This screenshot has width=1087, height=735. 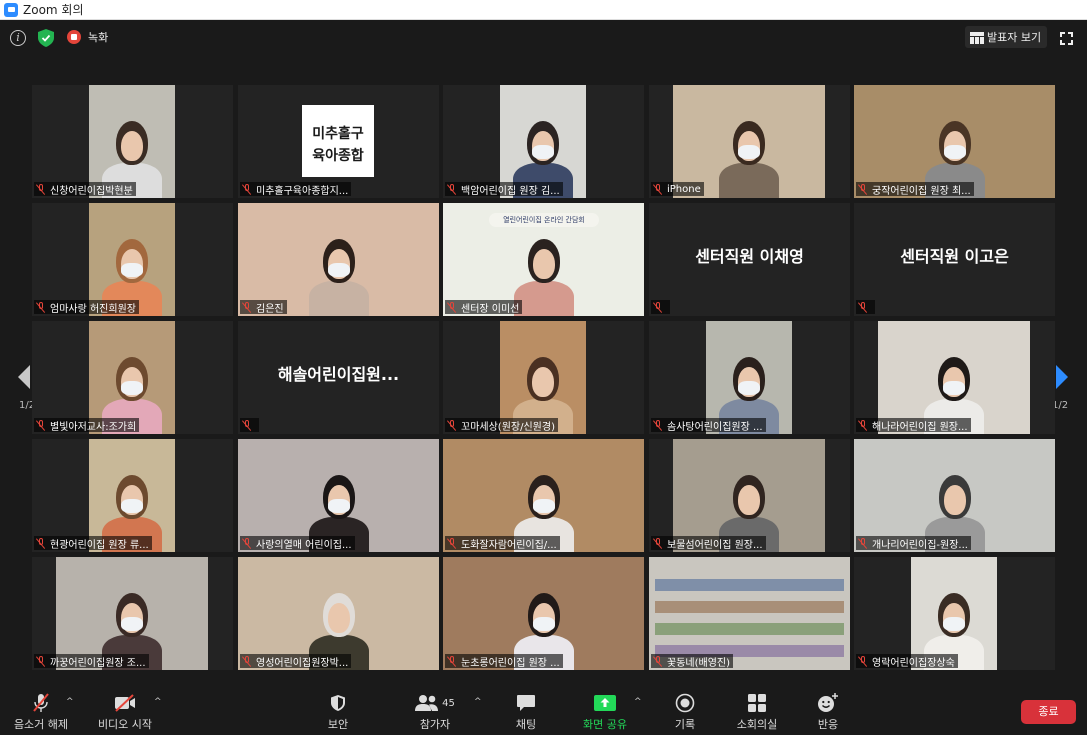 I want to click on info-icon: i, so click(x=18, y=38).